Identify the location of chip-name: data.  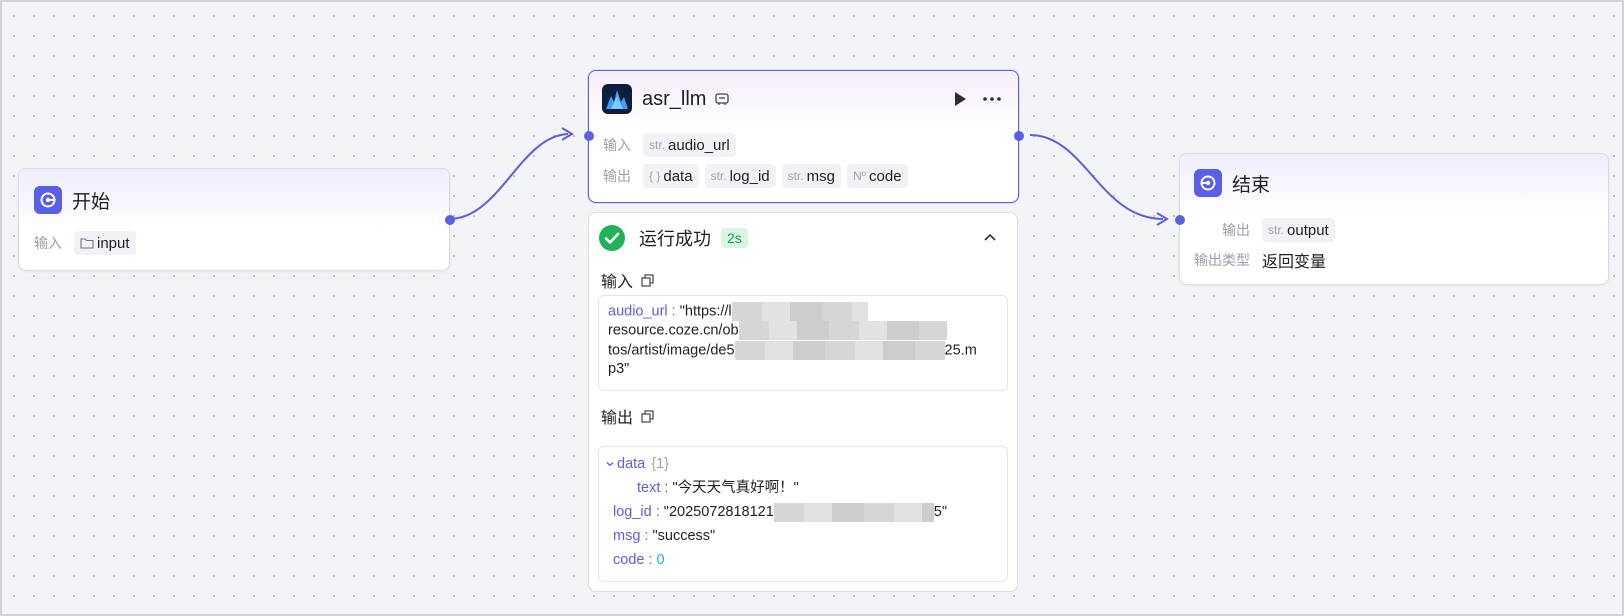
(678, 176).